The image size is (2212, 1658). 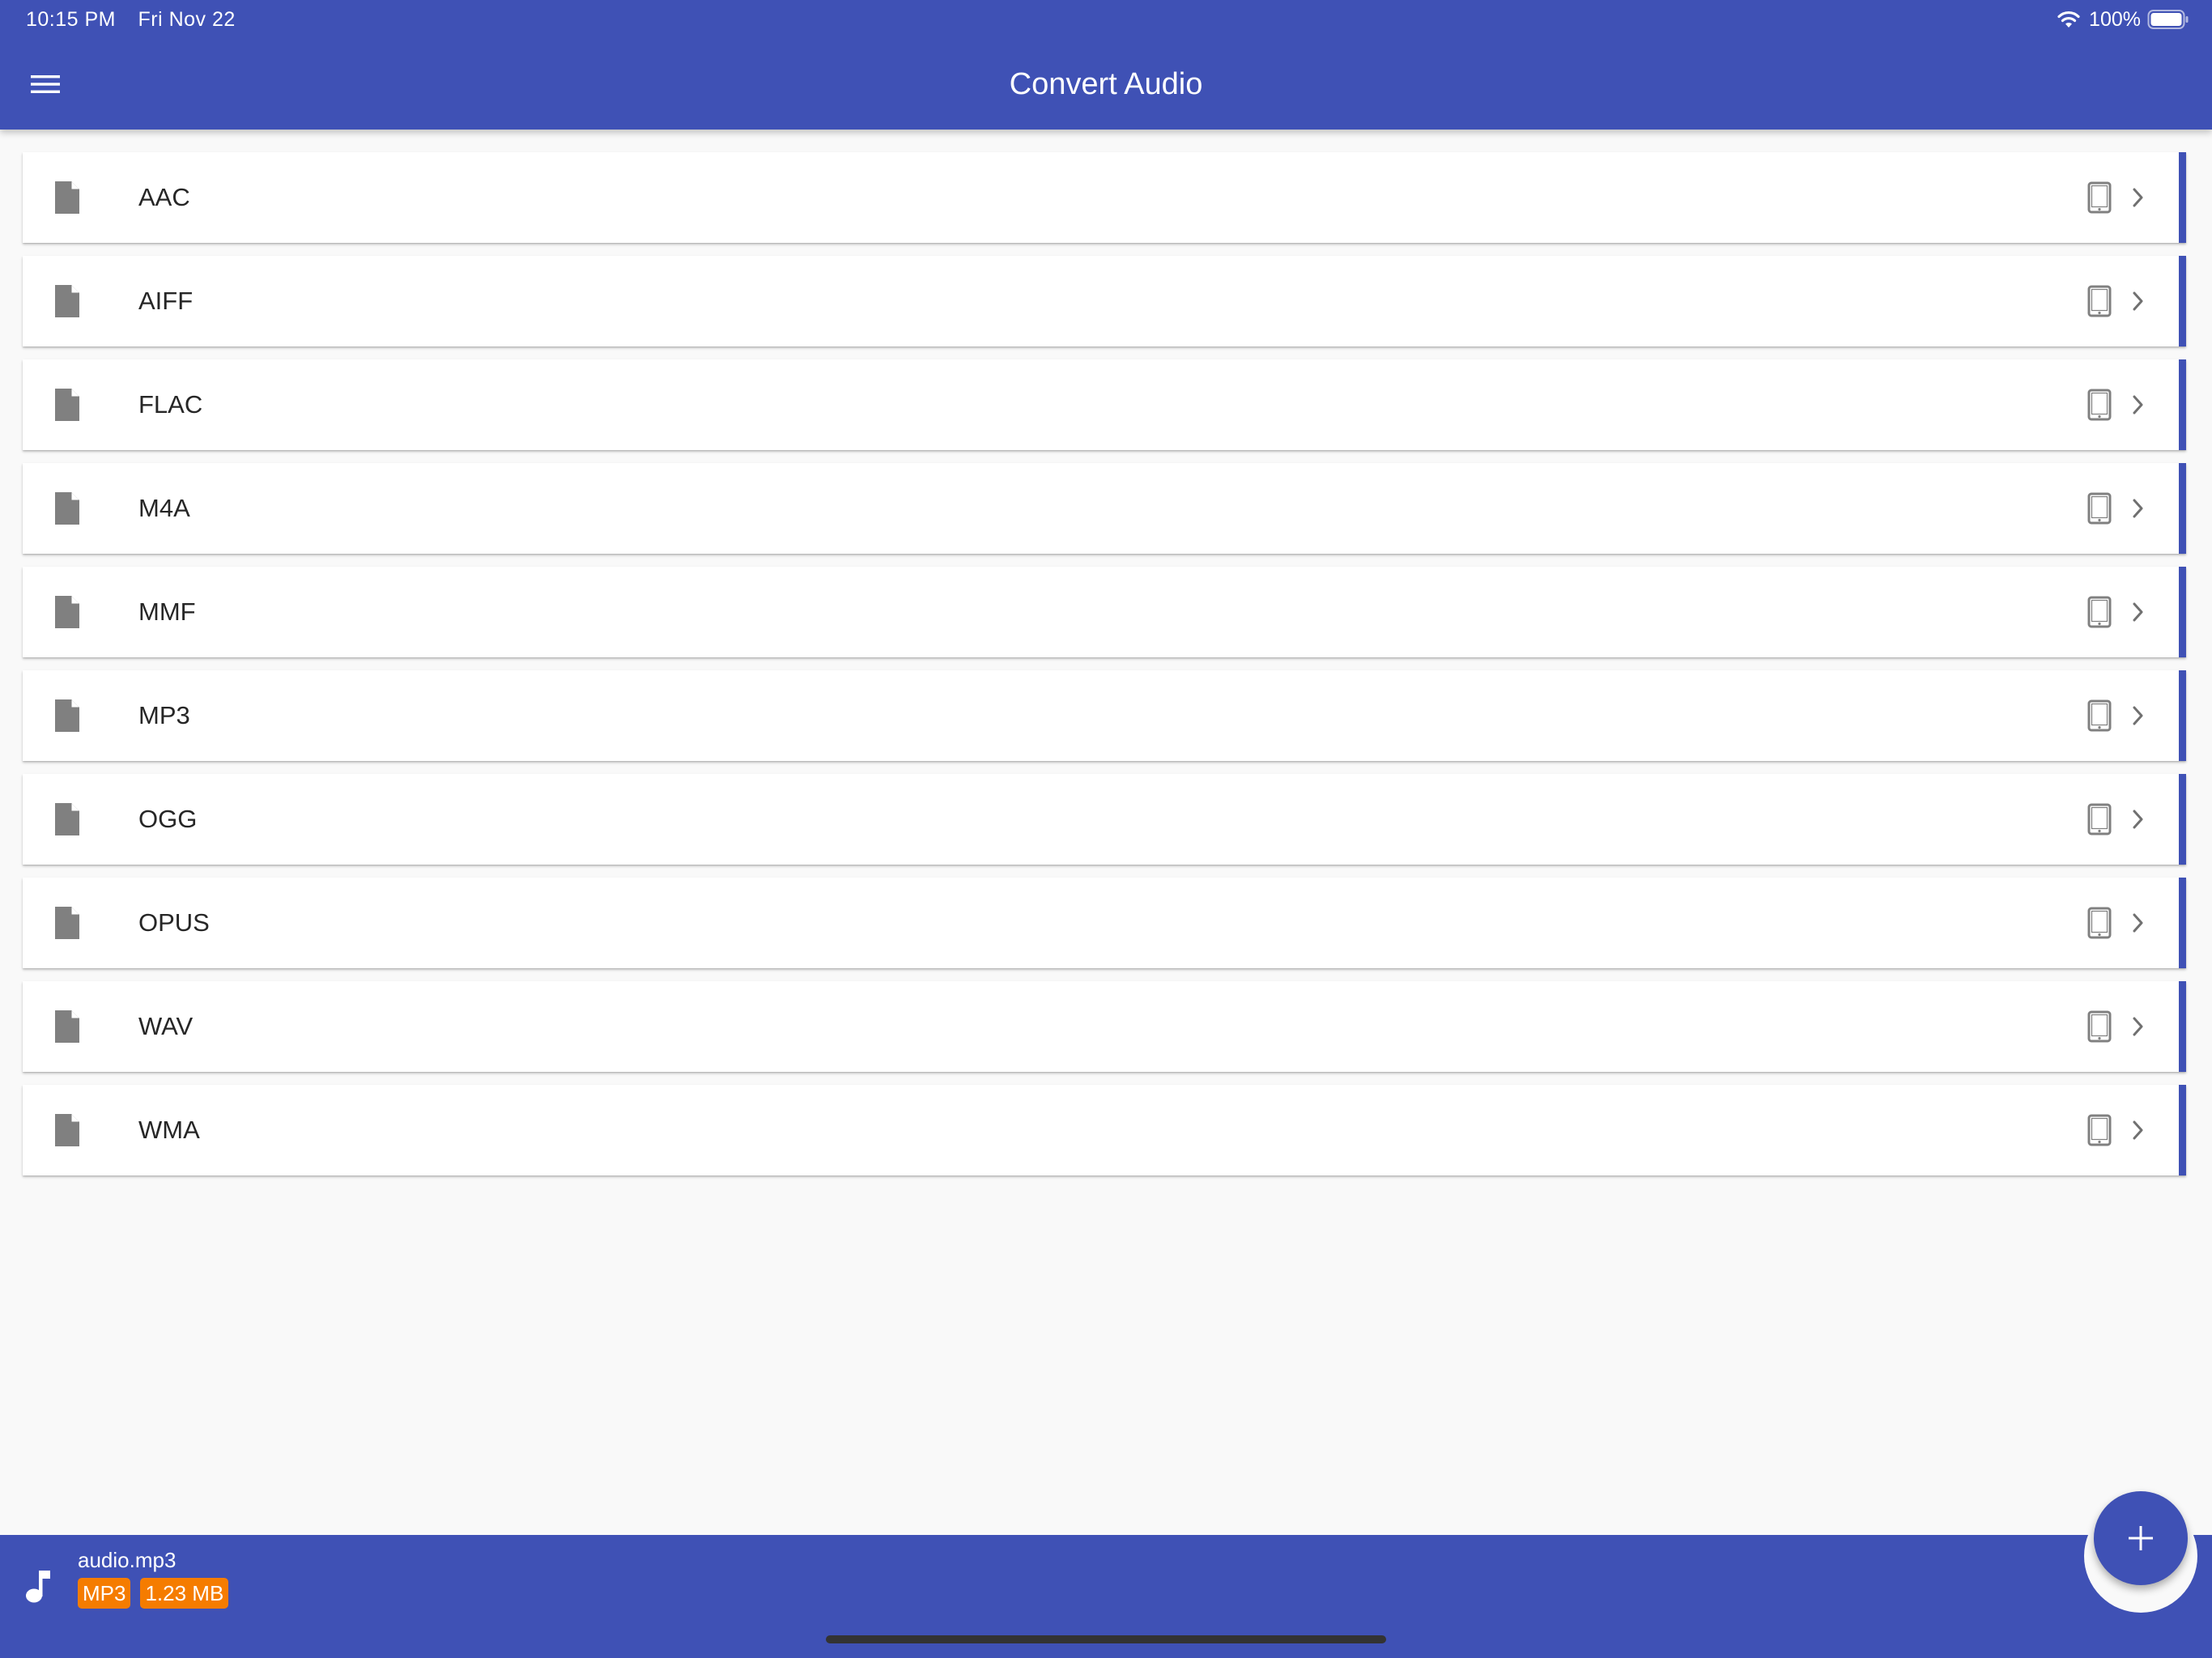 What do you see at coordinates (187, 19) in the screenshot?
I see `status-date: Fri Nov 22` at bounding box center [187, 19].